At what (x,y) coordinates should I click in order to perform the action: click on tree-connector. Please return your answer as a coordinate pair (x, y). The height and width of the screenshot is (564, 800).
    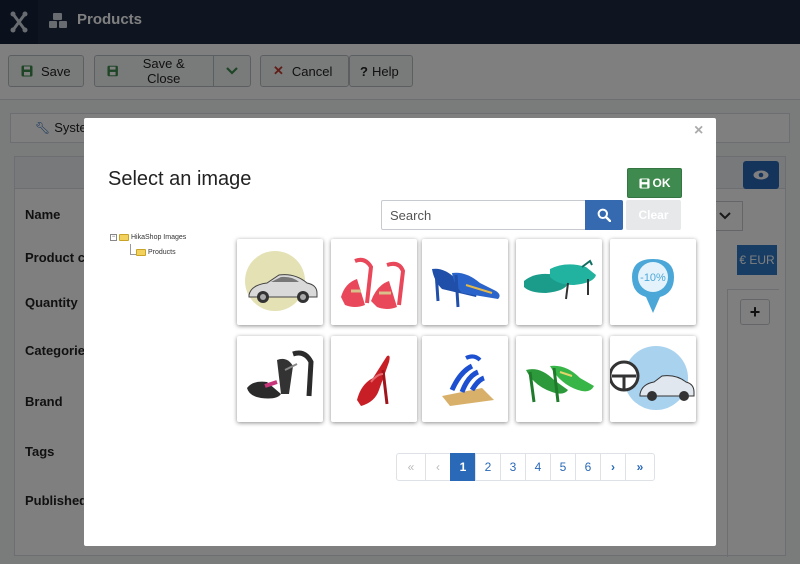
    Looking at the image, I should click on (130, 249).